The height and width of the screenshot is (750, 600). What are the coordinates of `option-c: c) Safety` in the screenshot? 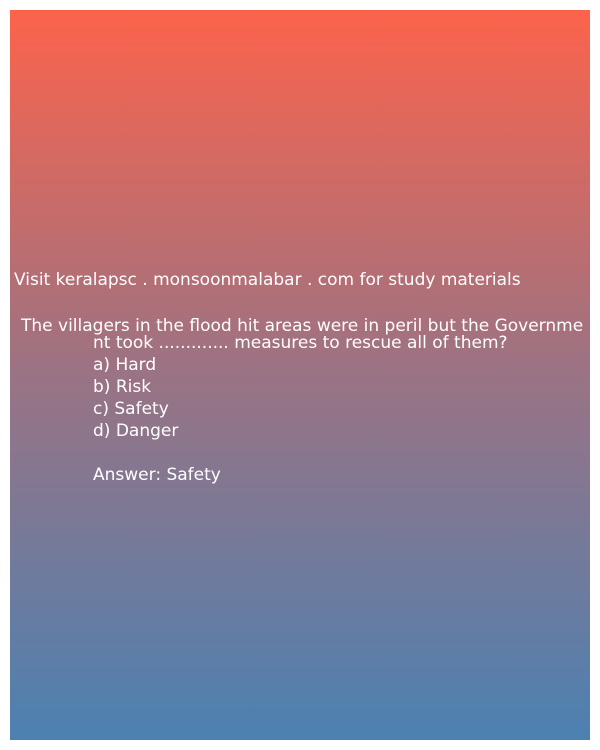 It's located at (131, 409).